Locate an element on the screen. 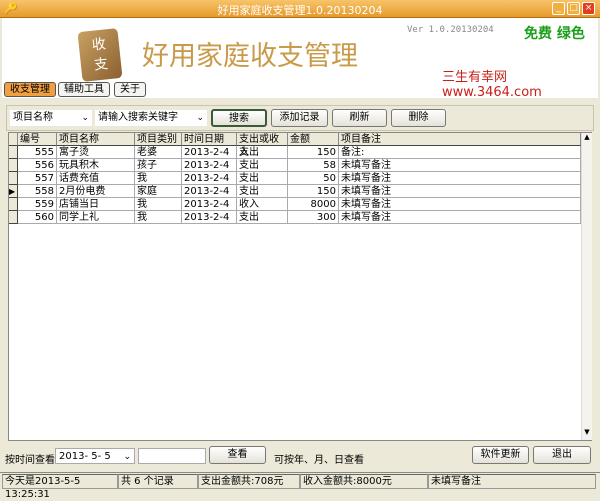  exit-button: 退出 is located at coordinates (562, 455).